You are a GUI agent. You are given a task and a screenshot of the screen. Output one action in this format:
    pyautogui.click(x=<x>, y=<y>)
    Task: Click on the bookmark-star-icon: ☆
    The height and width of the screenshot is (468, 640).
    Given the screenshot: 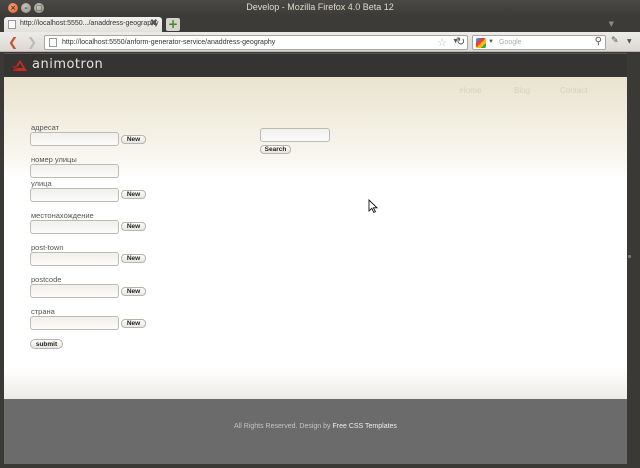 What is the action you would take?
    pyautogui.click(x=442, y=42)
    